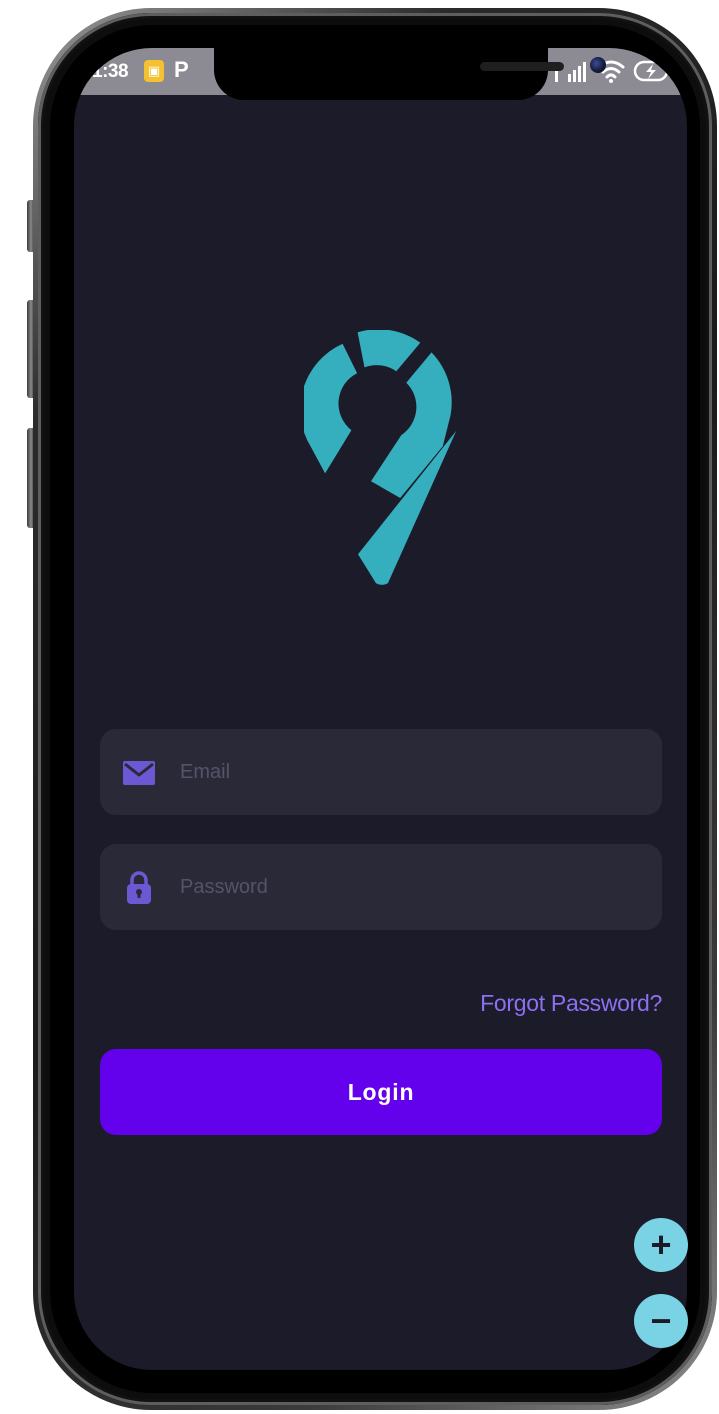 The image size is (719, 1414). I want to click on lock-notification-icon: ▣, so click(154, 71).